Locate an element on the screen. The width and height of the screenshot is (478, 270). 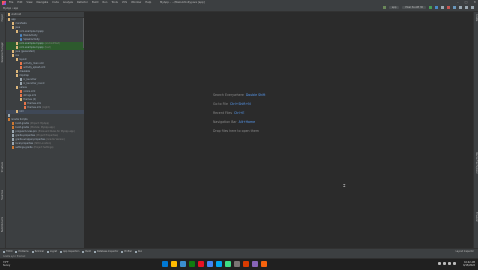
battery-icon is located at coordinates (454, 263).